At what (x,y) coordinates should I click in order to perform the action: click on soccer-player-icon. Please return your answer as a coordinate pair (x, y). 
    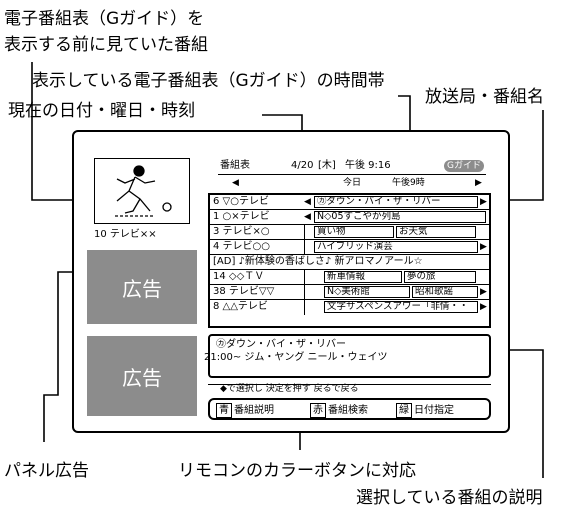
    Looking at the image, I should click on (143, 191).